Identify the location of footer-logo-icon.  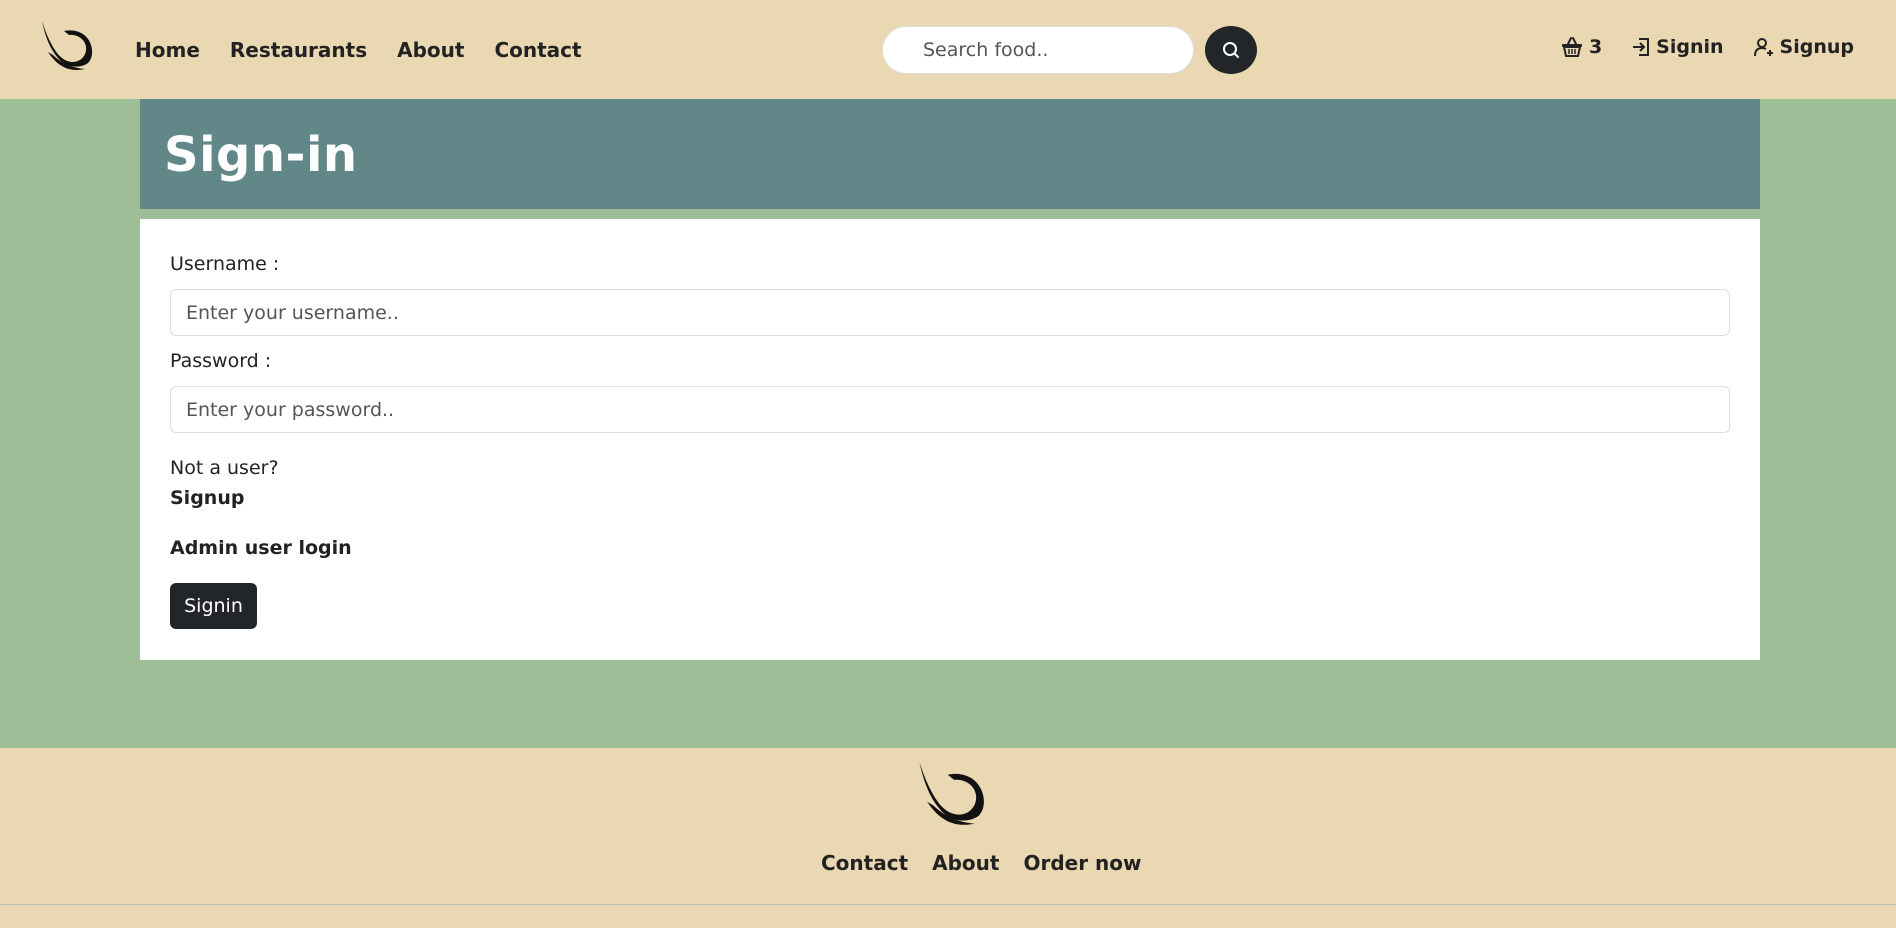
(949, 794).